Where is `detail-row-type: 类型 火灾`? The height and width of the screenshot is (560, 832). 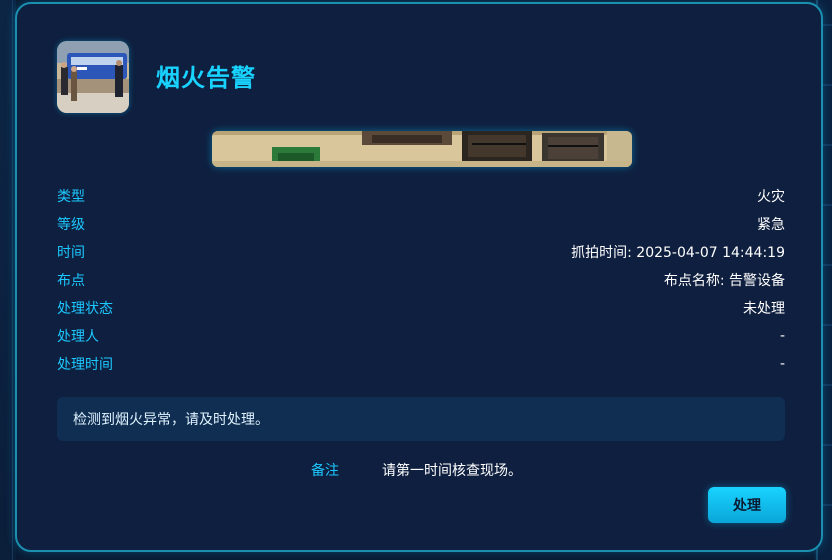 detail-row-type: 类型 火灾 is located at coordinates (421, 196).